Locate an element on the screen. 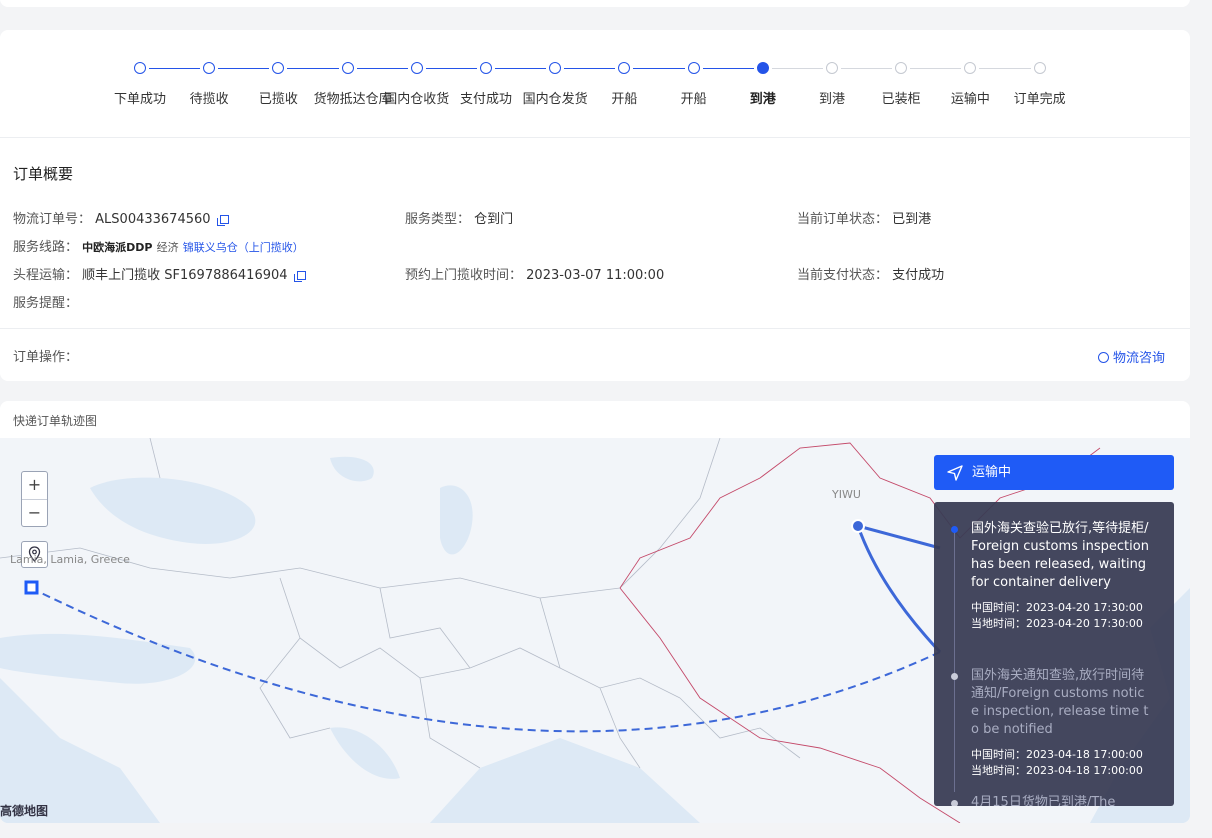 This screenshot has height=838, width=1212. event-title: 4月15日货物已到港/The is located at coordinates (1043, 800).